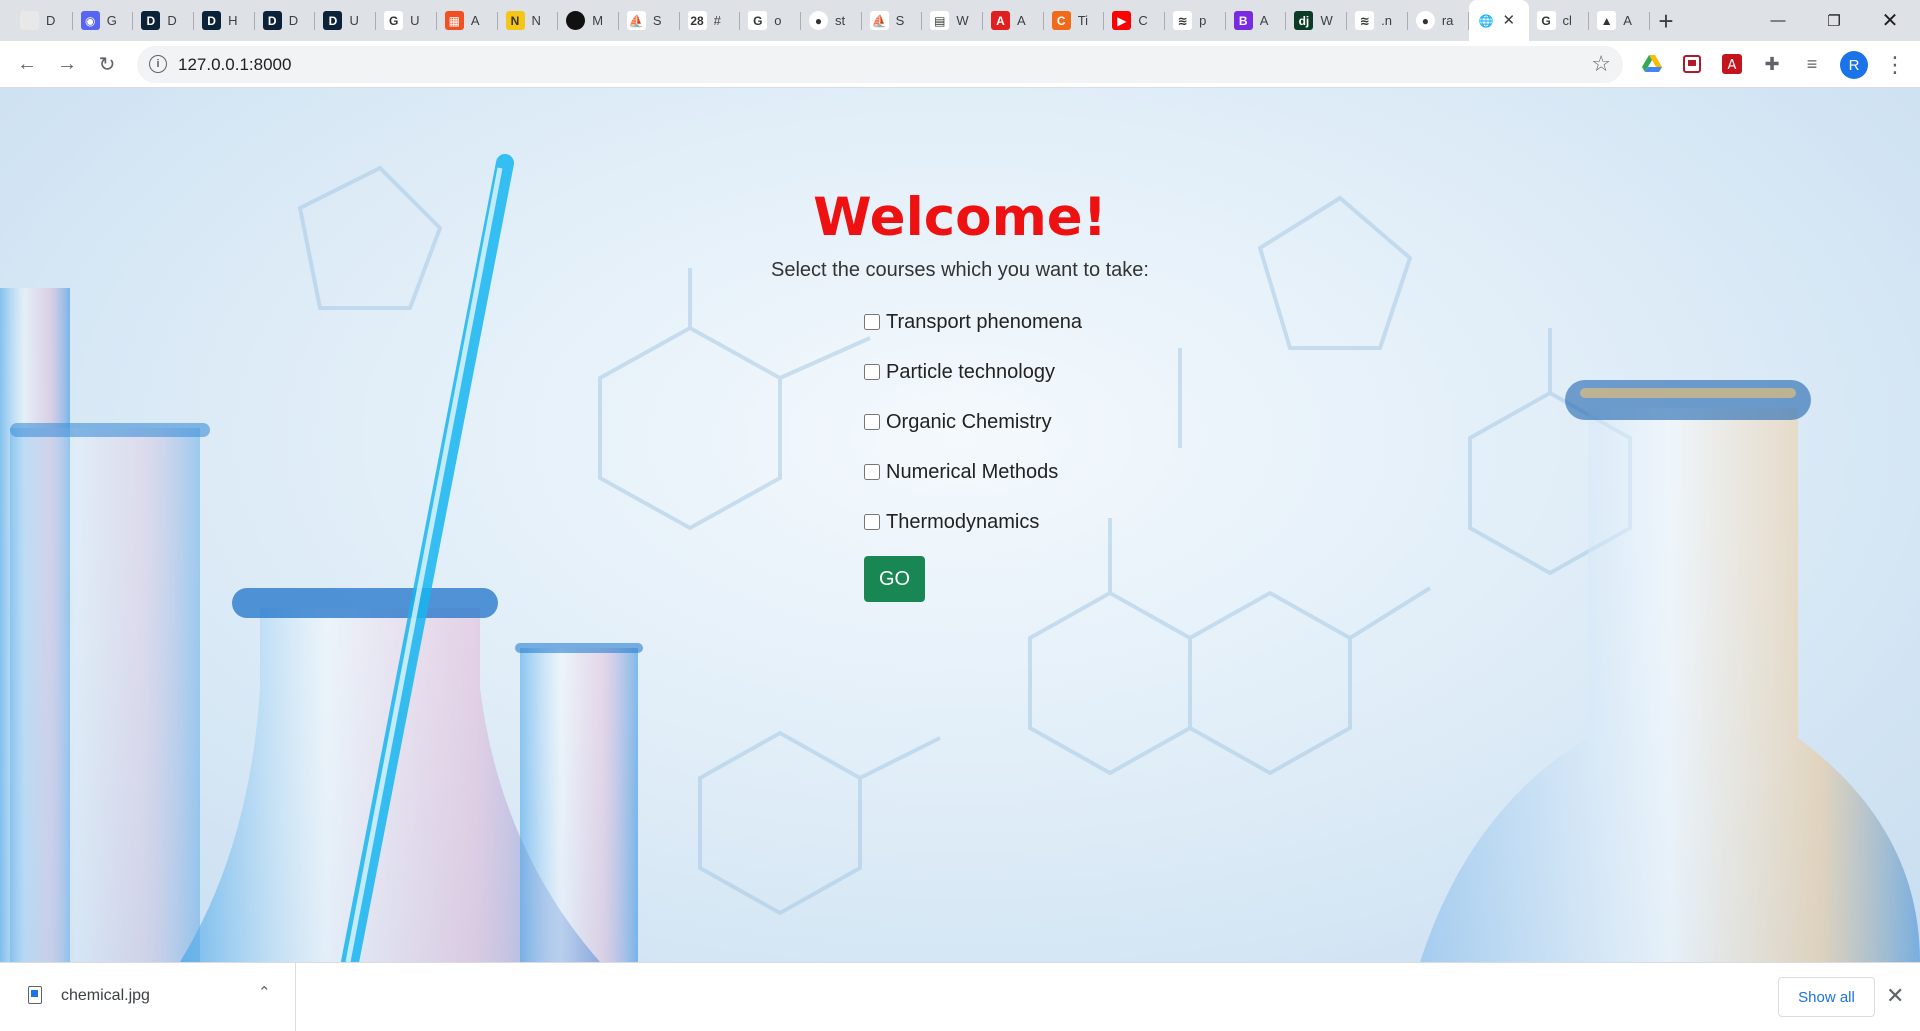 The width and height of the screenshot is (1920, 1031). I want to click on microsoft-icon: ▦, so click(454, 20).